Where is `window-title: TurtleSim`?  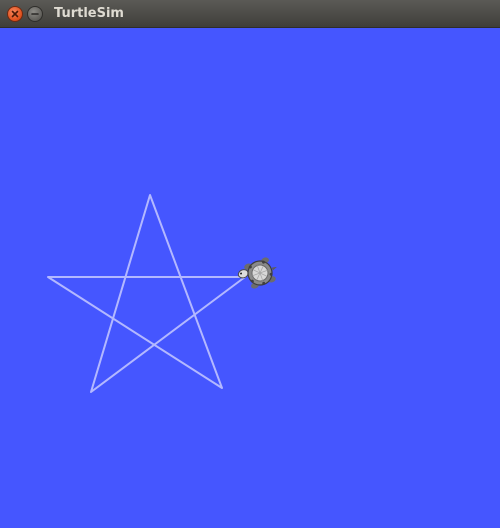 window-title: TurtleSim is located at coordinates (89, 13).